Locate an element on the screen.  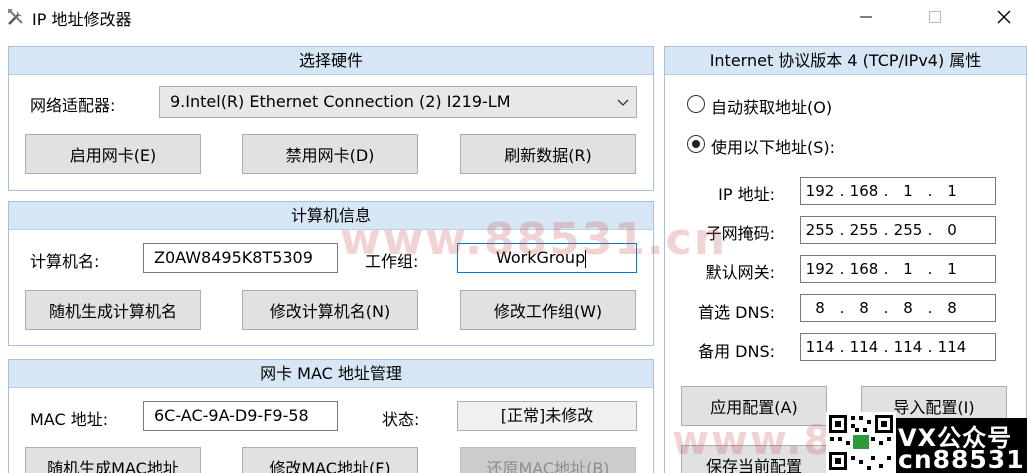
modify-mac-button: 修改MAC地址(F) is located at coordinates (330, 460).